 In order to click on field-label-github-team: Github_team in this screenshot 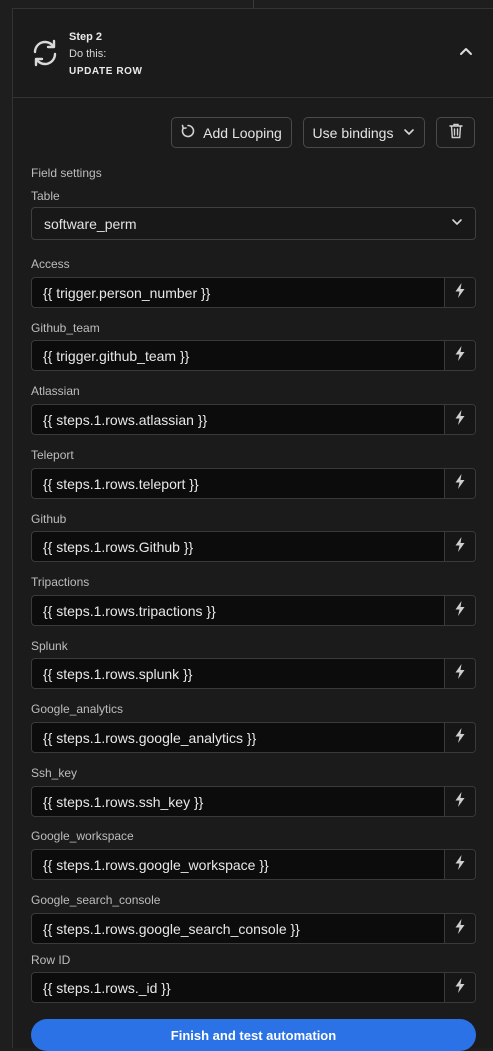, I will do `click(65, 328)`.